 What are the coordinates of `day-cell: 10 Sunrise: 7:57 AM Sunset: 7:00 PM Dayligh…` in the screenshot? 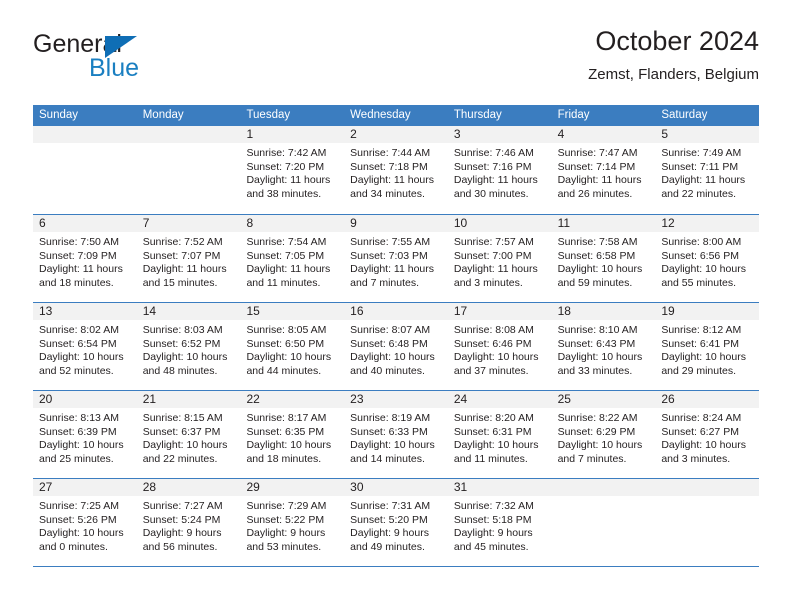 It's located at (499, 258).